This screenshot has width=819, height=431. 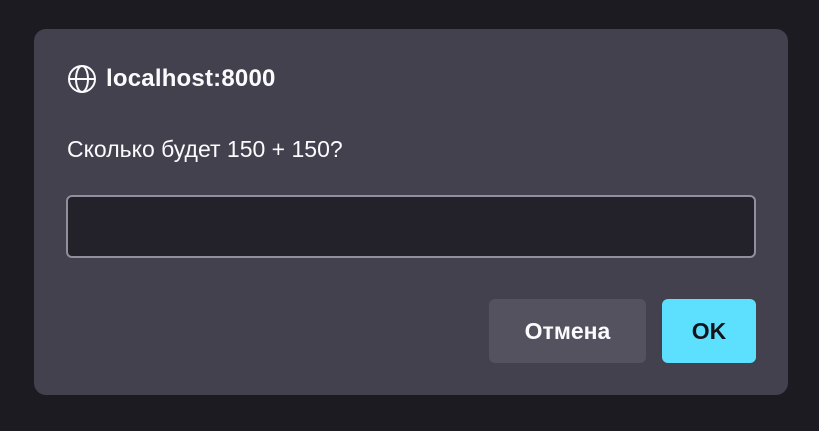 What do you see at coordinates (82, 79) in the screenshot?
I see `globe-icon` at bounding box center [82, 79].